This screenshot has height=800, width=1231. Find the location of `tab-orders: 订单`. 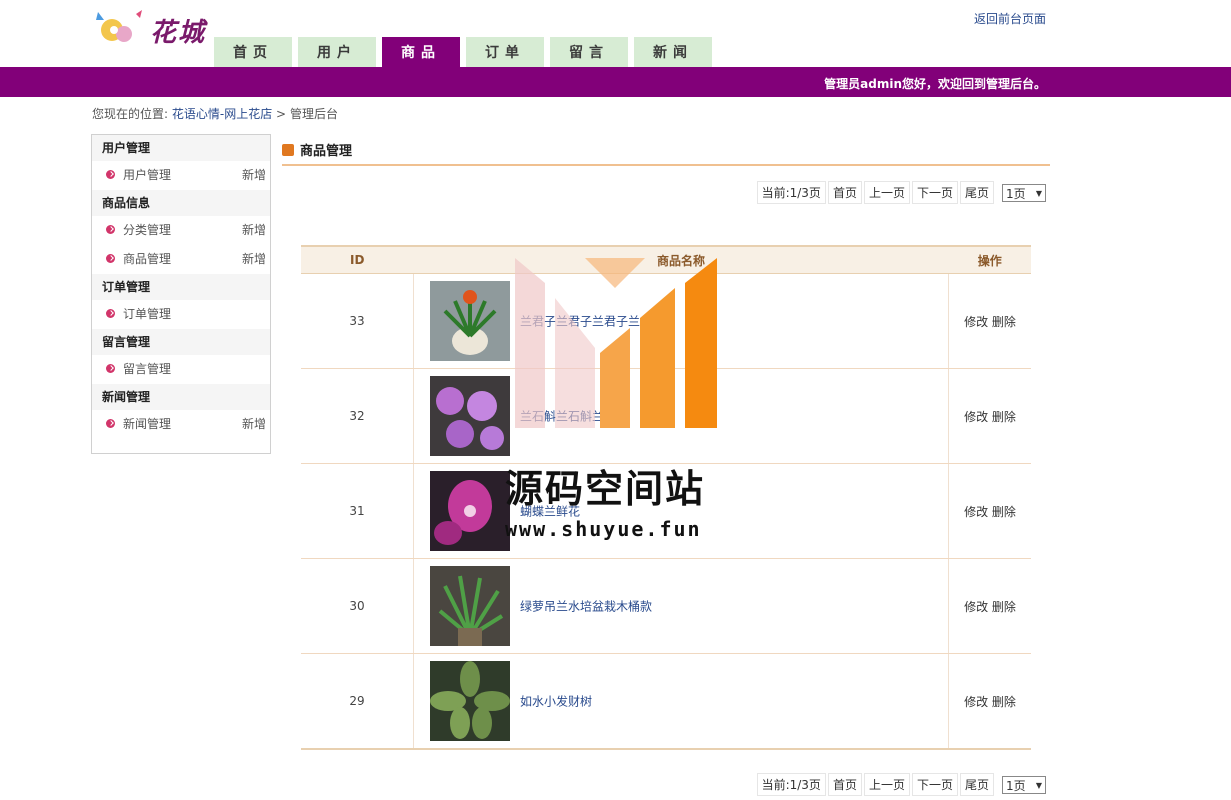

tab-orders: 订单 is located at coordinates (505, 52).